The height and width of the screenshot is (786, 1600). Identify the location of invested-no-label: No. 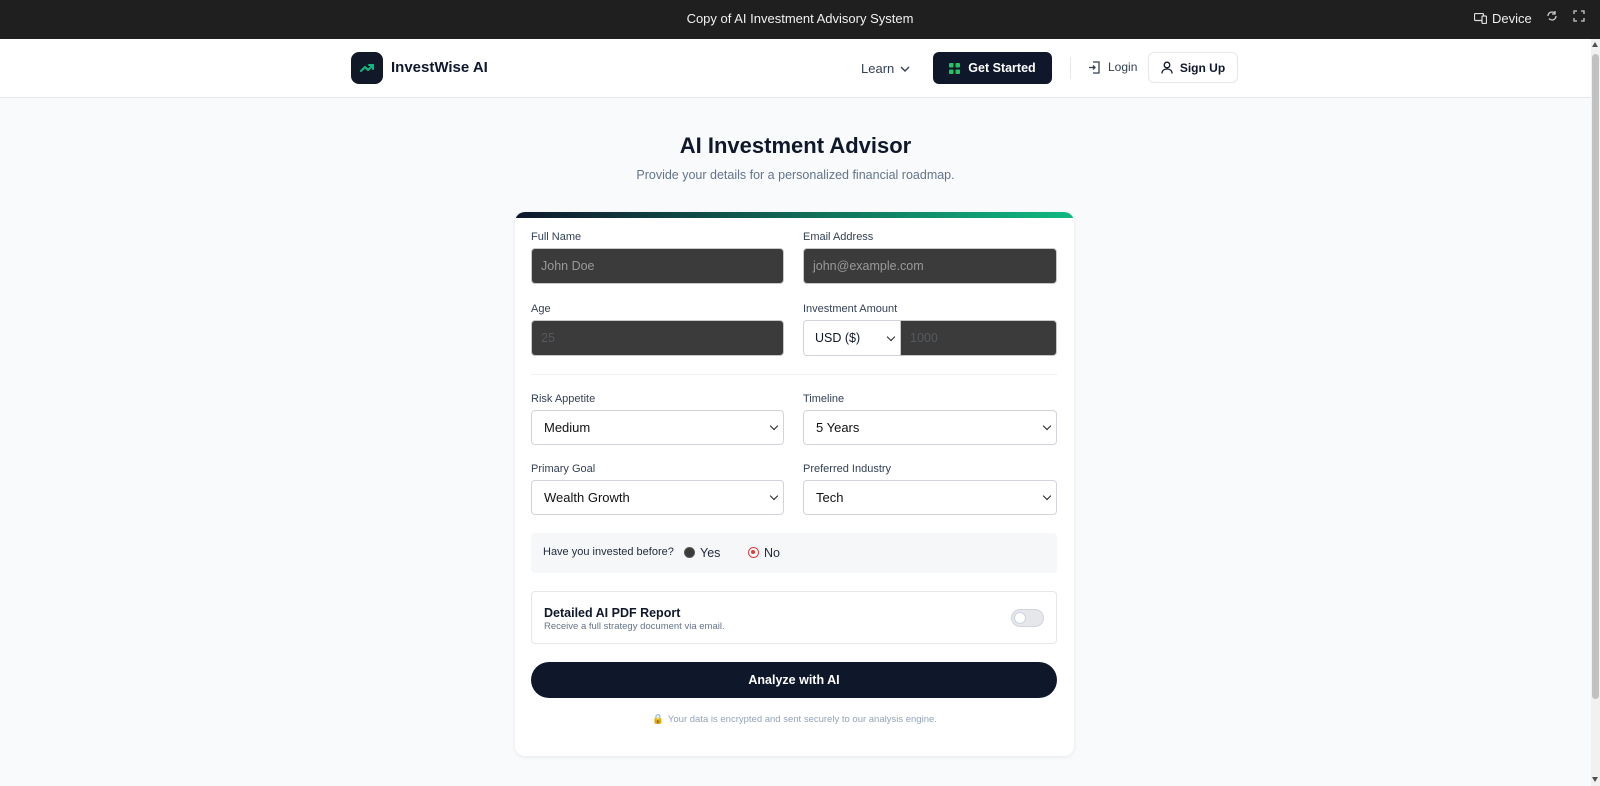
(772, 553).